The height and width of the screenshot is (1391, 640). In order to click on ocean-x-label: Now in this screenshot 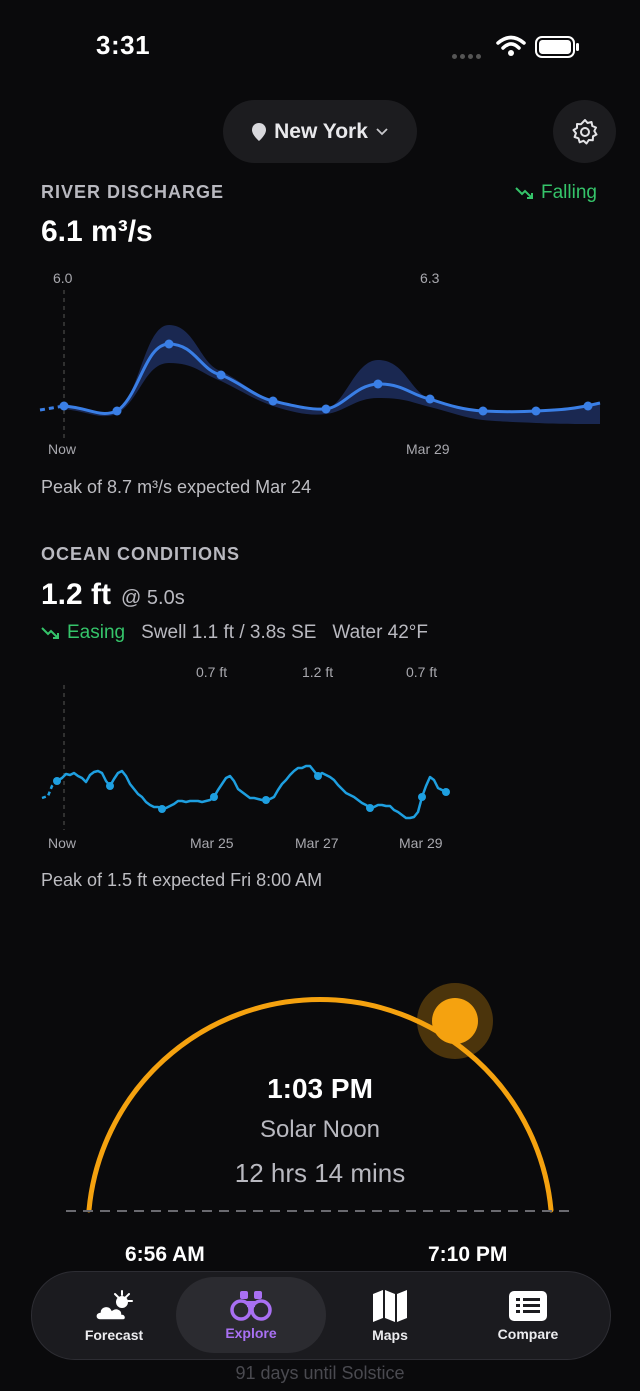, I will do `click(62, 843)`.